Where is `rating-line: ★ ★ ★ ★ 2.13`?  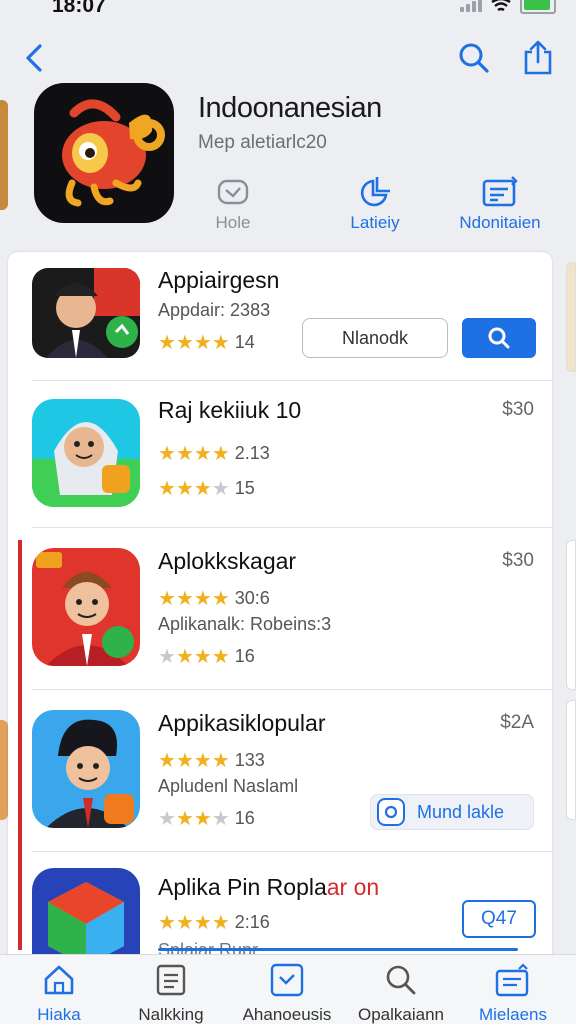 rating-line: ★ ★ ★ ★ 2.13 is located at coordinates (214, 453).